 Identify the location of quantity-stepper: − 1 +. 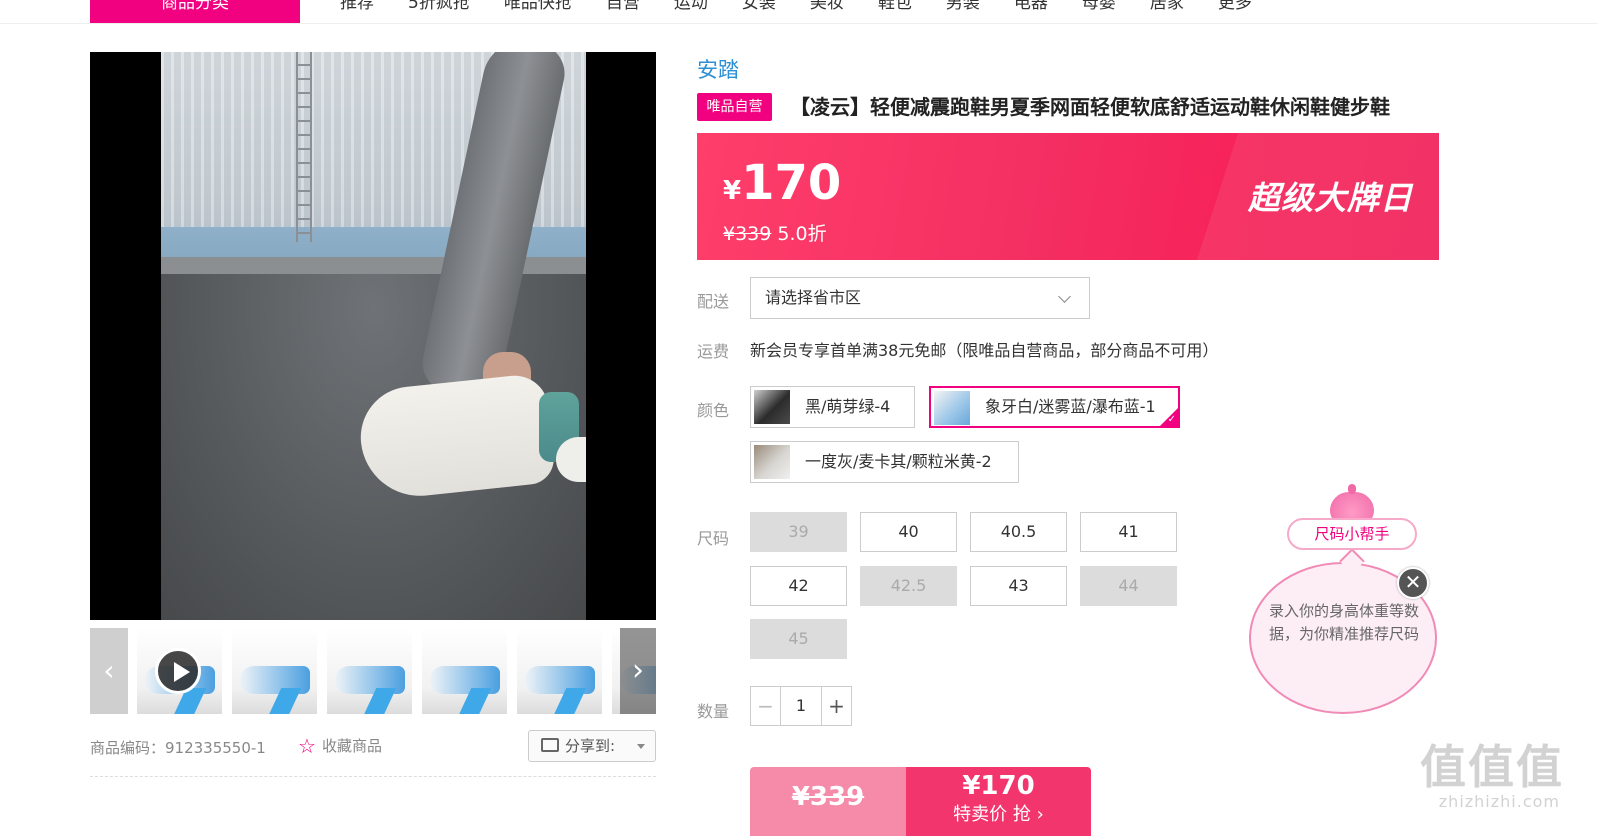
(801, 706).